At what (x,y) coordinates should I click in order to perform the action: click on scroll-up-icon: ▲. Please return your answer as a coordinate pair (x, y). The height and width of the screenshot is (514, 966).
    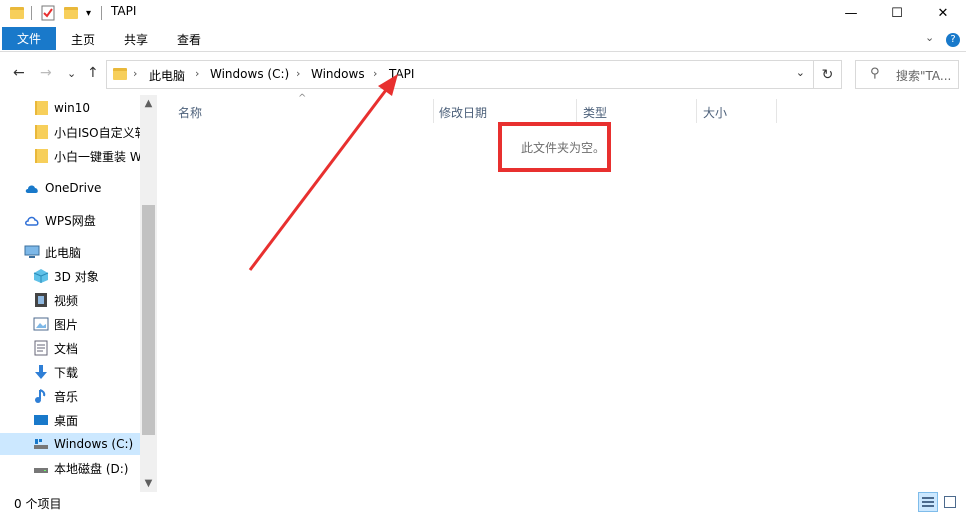
    Looking at the image, I should click on (148, 103).